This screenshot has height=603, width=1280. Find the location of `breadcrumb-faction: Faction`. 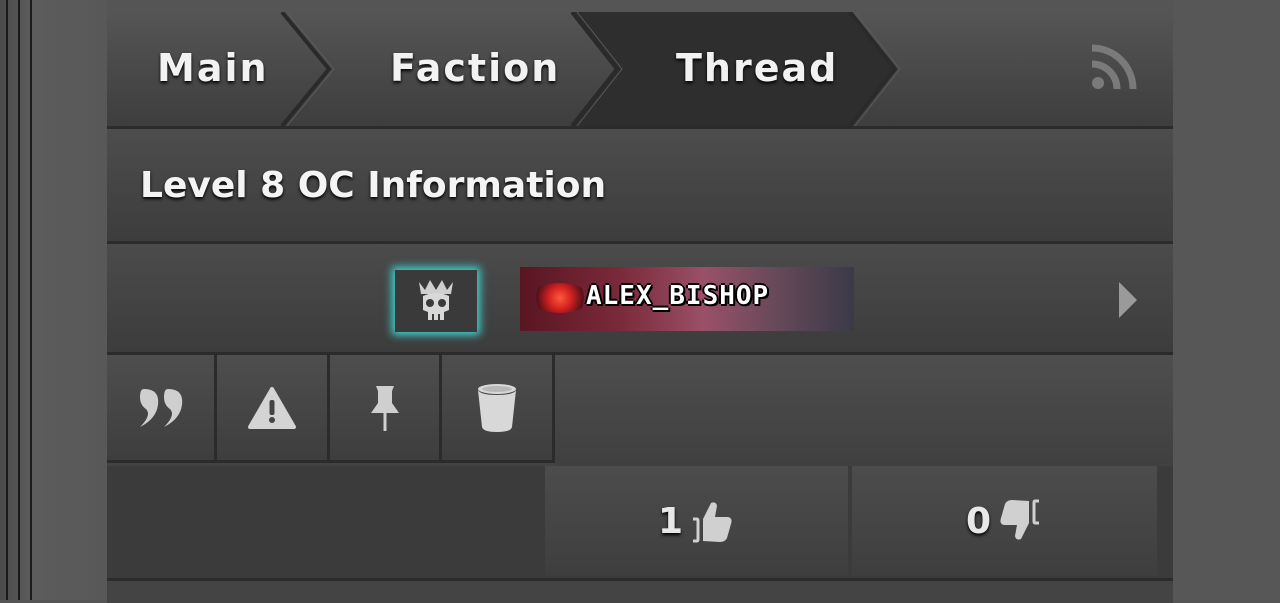

breadcrumb-faction: Faction is located at coordinates (475, 68).